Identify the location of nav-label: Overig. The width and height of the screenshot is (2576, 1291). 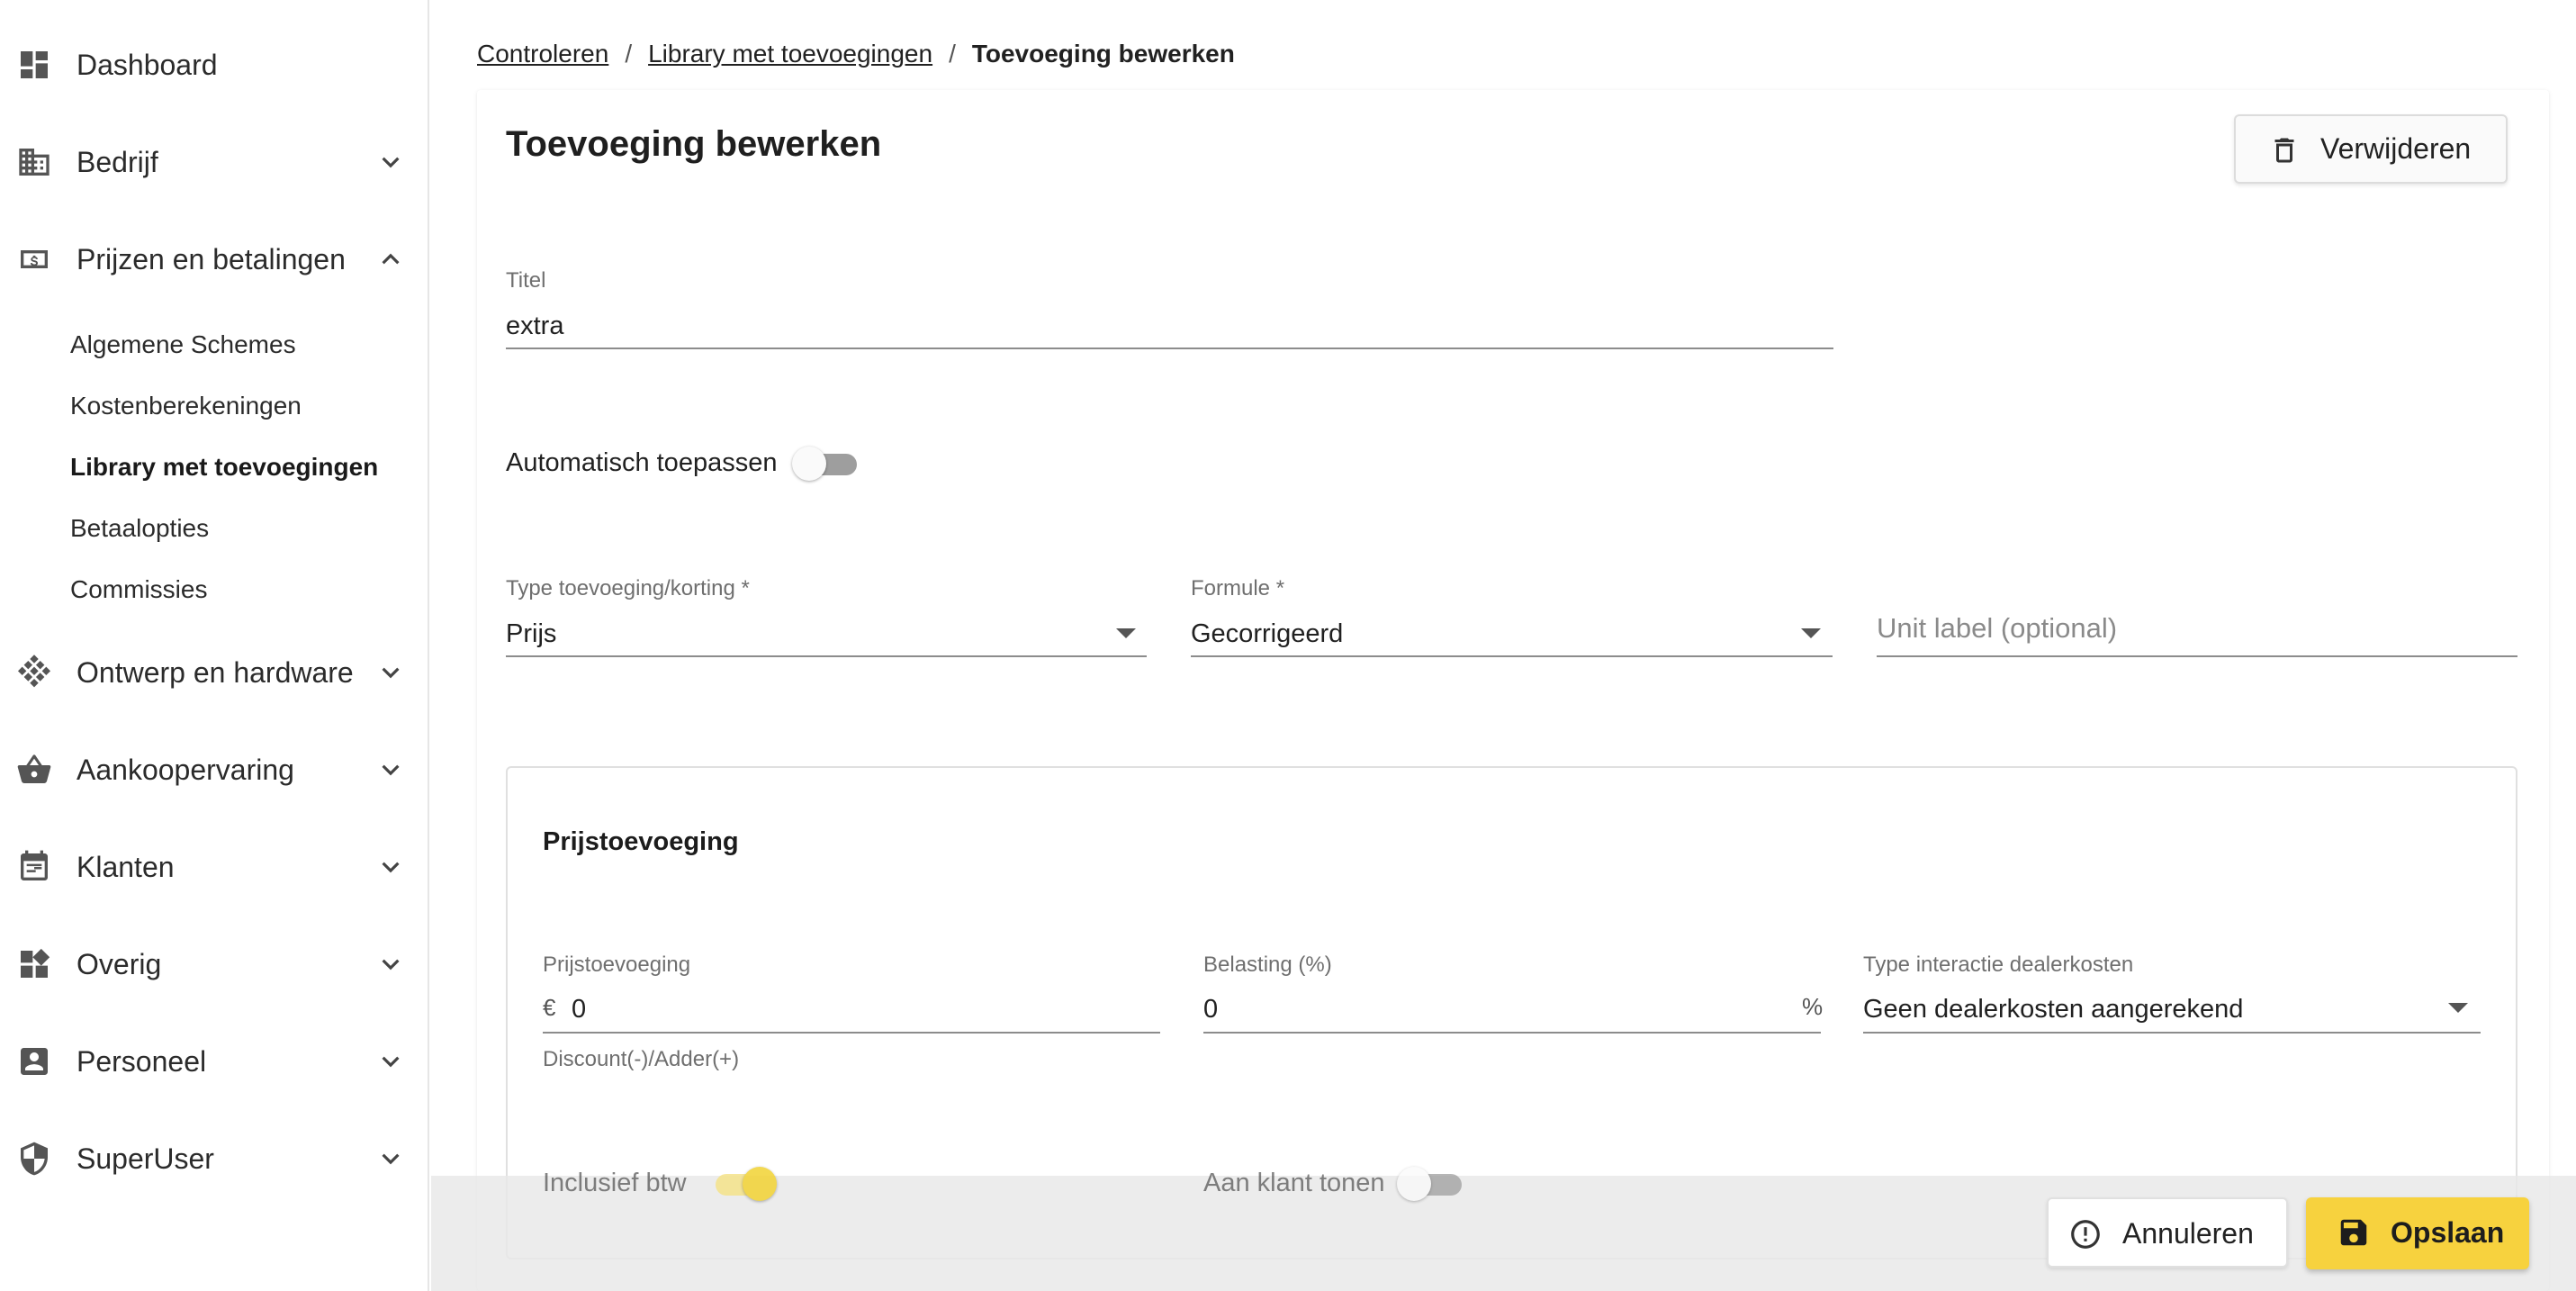
(119, 963).